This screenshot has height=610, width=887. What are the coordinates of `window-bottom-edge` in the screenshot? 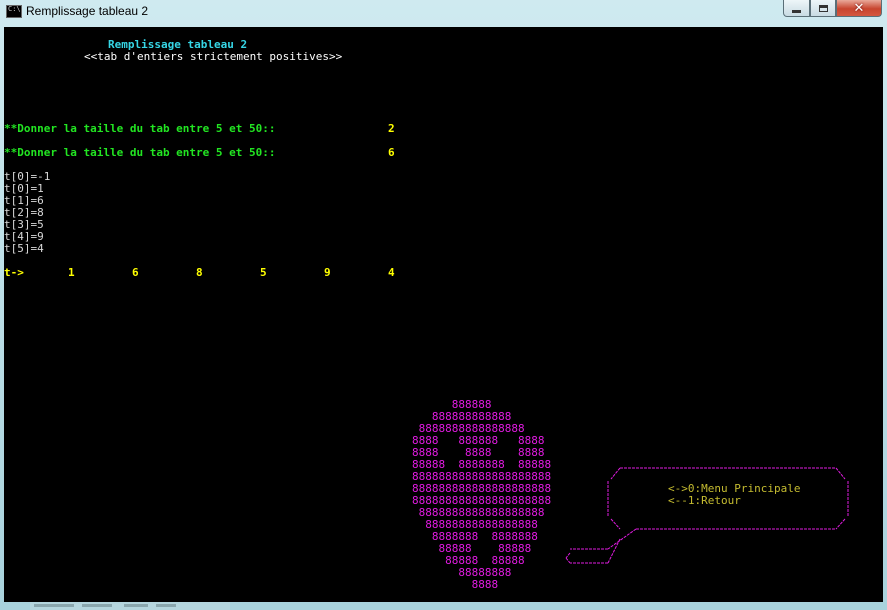 It's located at (130, 606).